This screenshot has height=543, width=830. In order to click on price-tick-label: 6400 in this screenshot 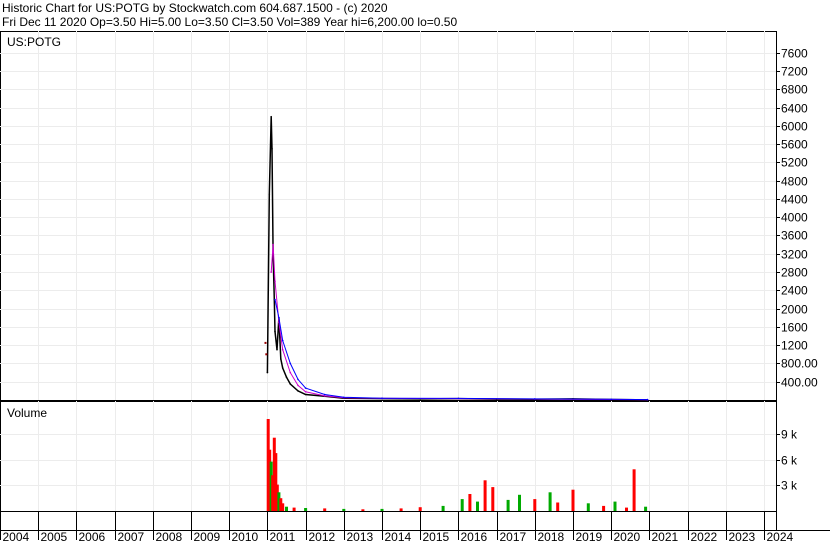, I will do `click(794, 109)`.